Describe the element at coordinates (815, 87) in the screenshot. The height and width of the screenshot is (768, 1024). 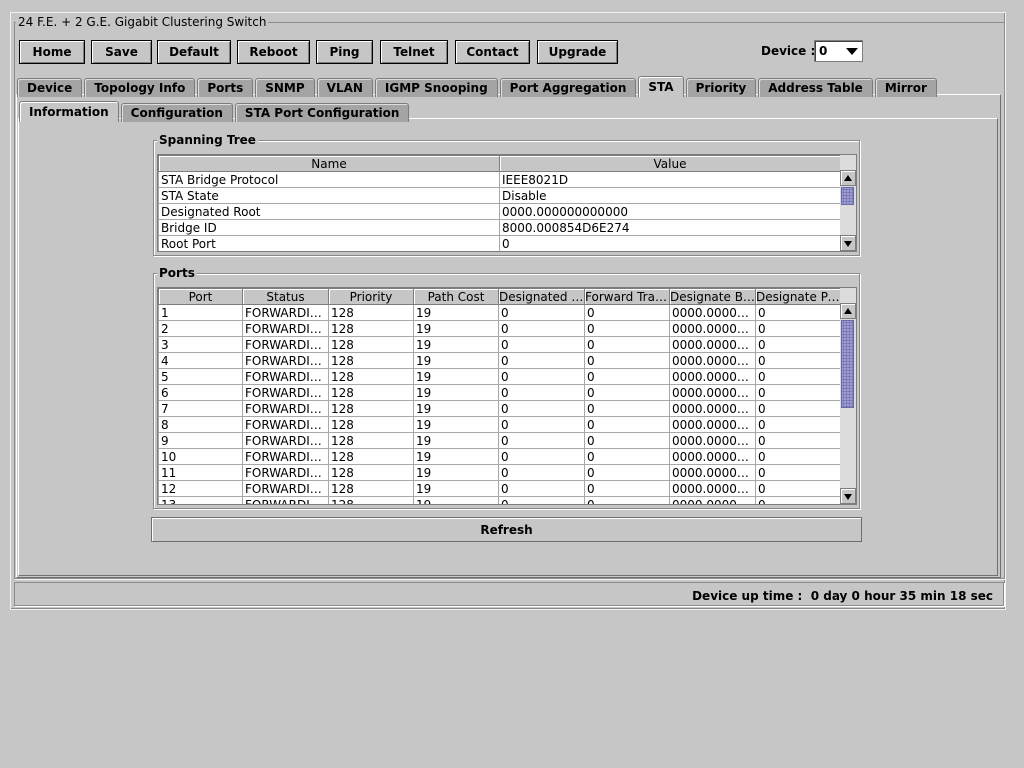
I see `tab-address-table: Address Table` at that location.